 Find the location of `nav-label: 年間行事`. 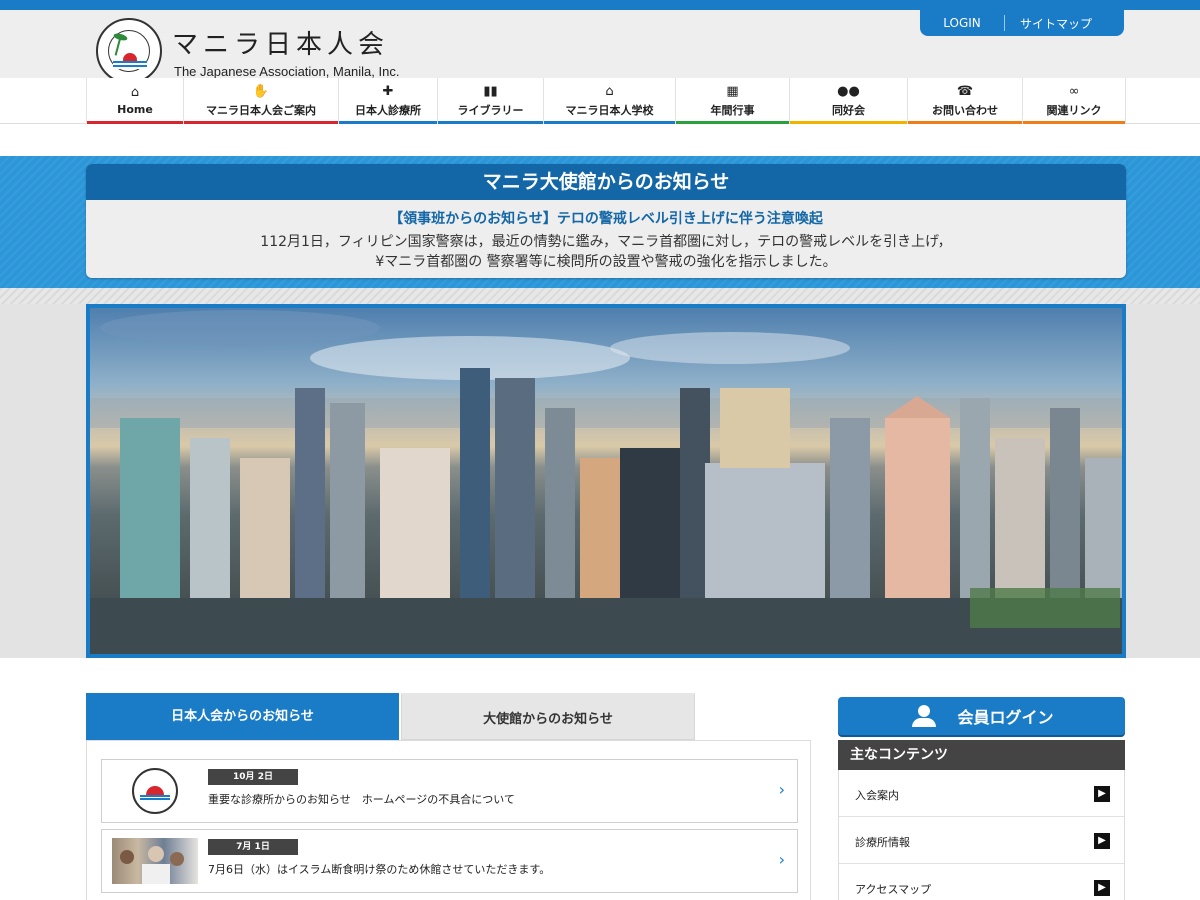

nav-label: 年間行事 is located at coordinates (732, 110).